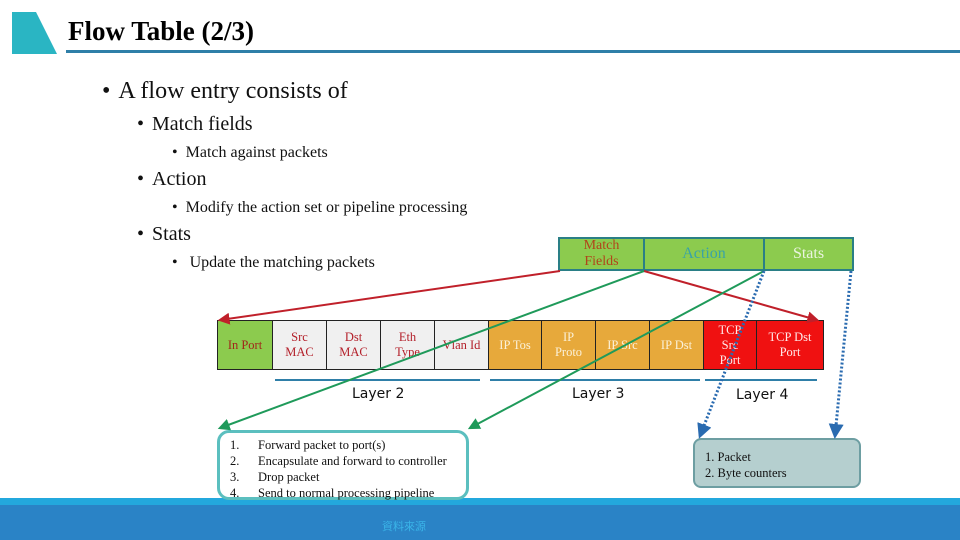 The image size is (960, 540). I want to click on field-label: TCP Src Port, so click(730, 344).